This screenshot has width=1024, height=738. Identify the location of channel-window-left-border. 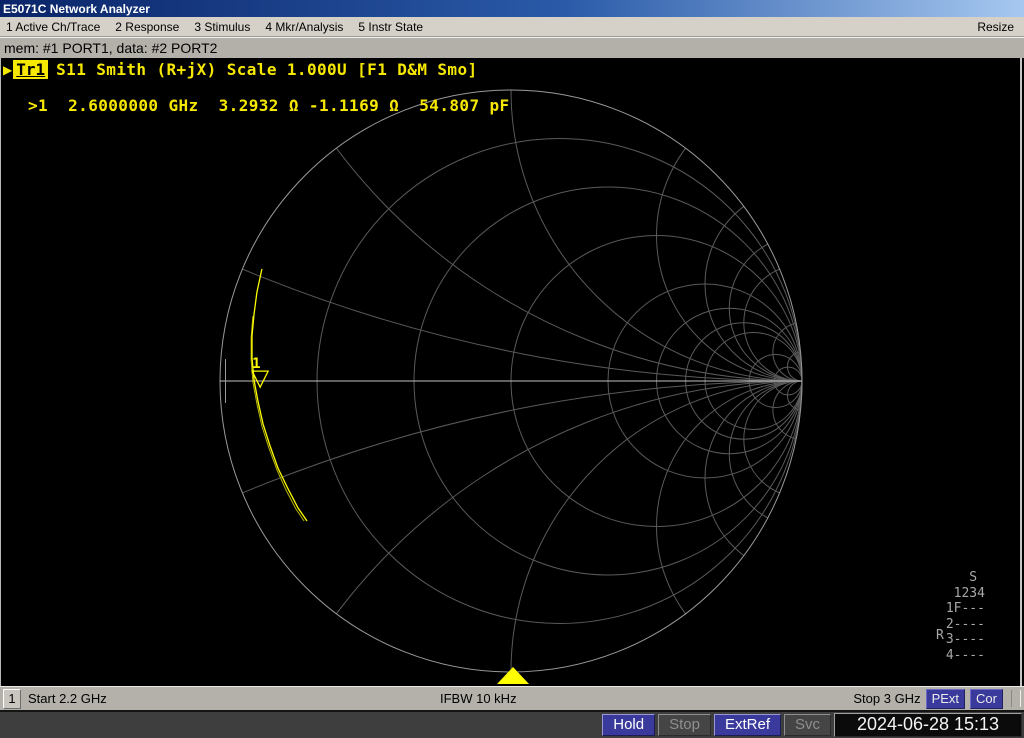
(0, 372).